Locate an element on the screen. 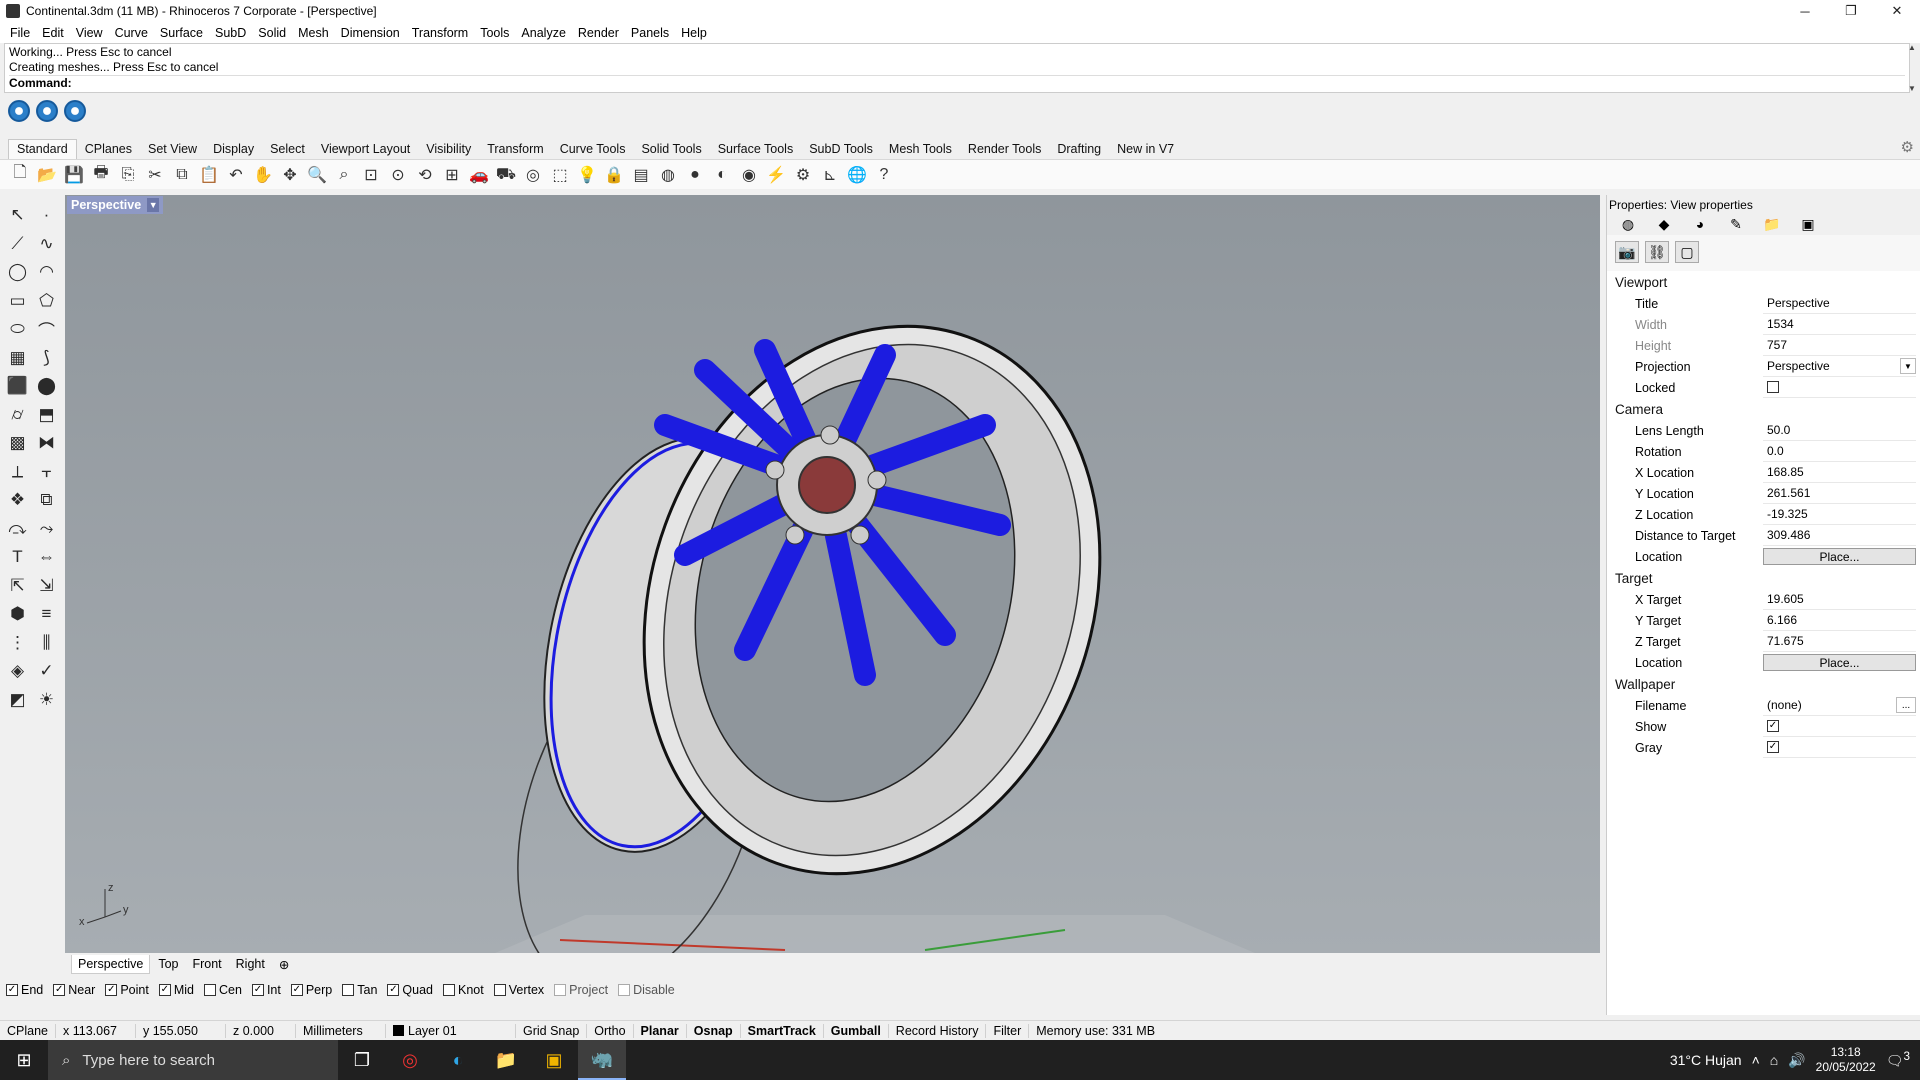 Image resolution: width=1920 pixels, height=1080 pixels. object-properties-icon: ◍ is located at coordinates (1628, 224).